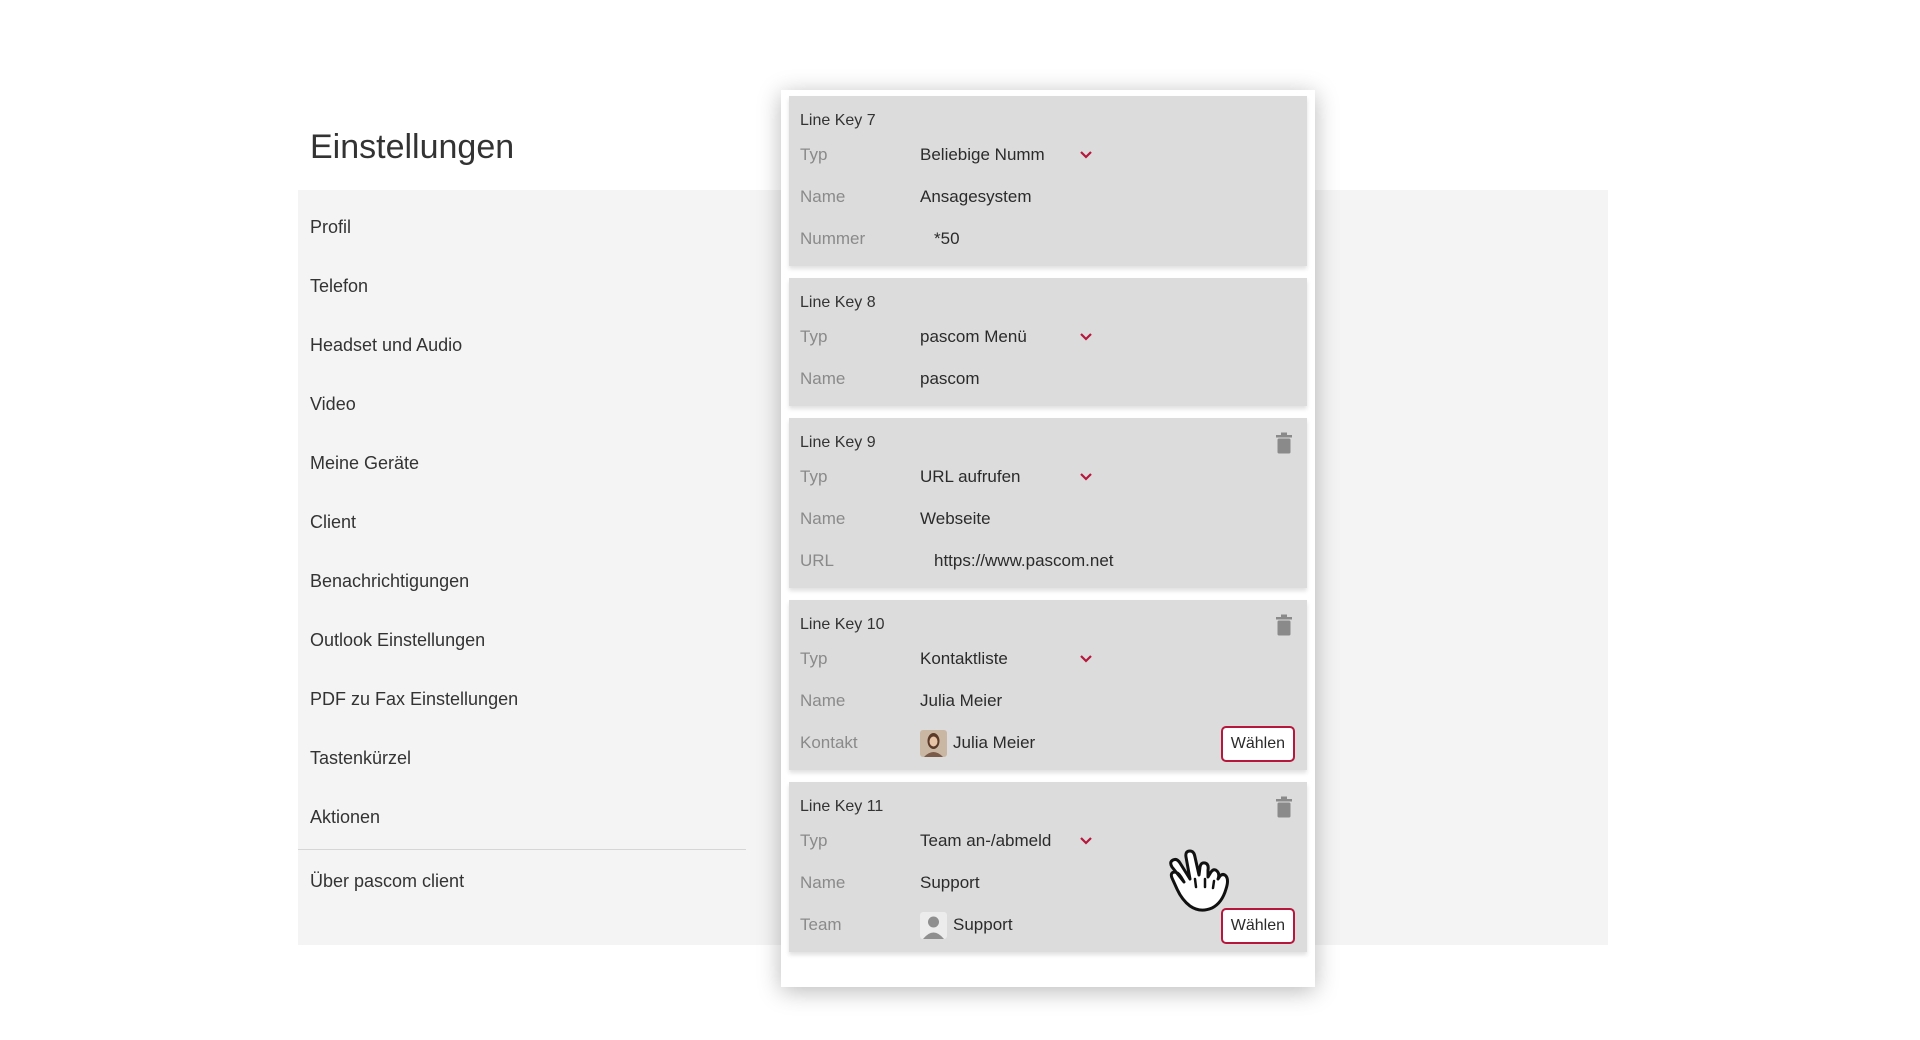  What do you see at coordinates (955, 519) in the screenshot?
I see `name-input: Webseite` at bounding box center [955, 519].